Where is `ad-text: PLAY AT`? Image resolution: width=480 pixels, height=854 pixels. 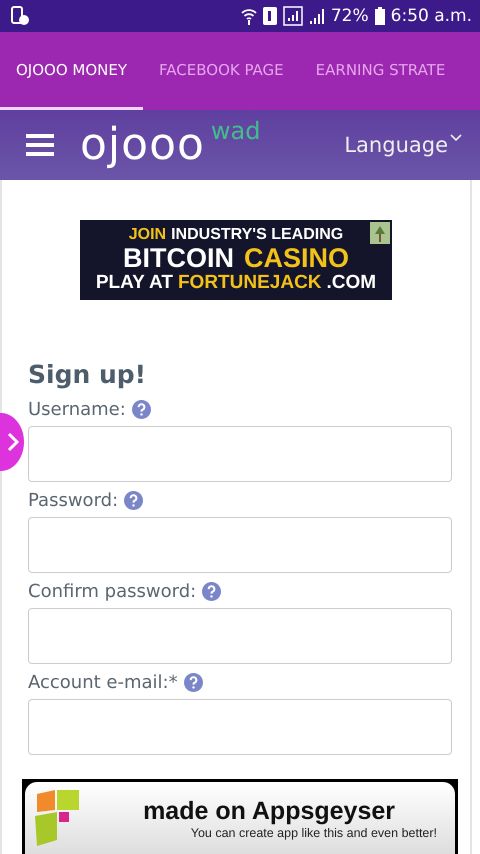 ad-text: PLAY AT is located at coordinates (134, 282).